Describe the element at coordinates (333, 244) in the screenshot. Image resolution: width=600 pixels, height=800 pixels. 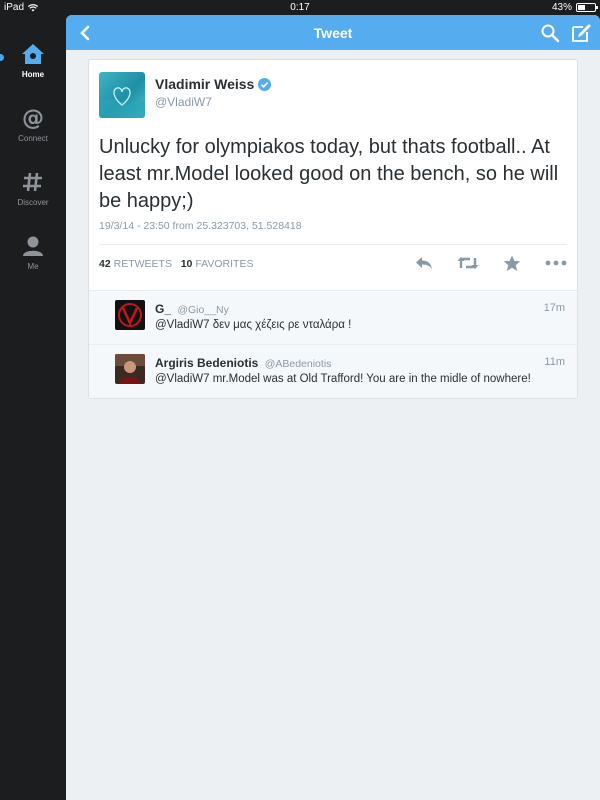
I see `divider` at that location.